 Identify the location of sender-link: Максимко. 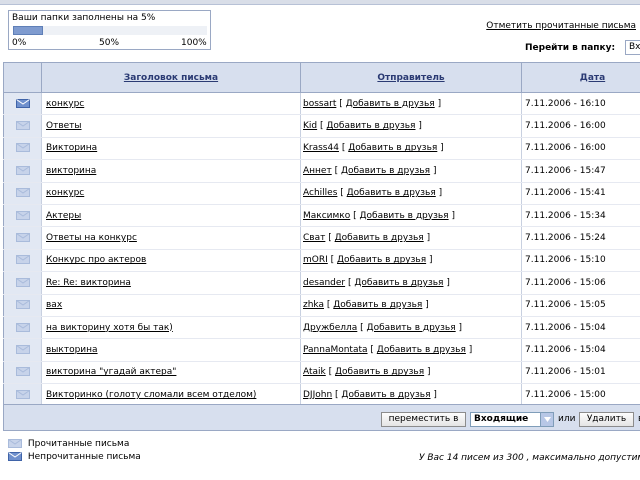
(326, 216).